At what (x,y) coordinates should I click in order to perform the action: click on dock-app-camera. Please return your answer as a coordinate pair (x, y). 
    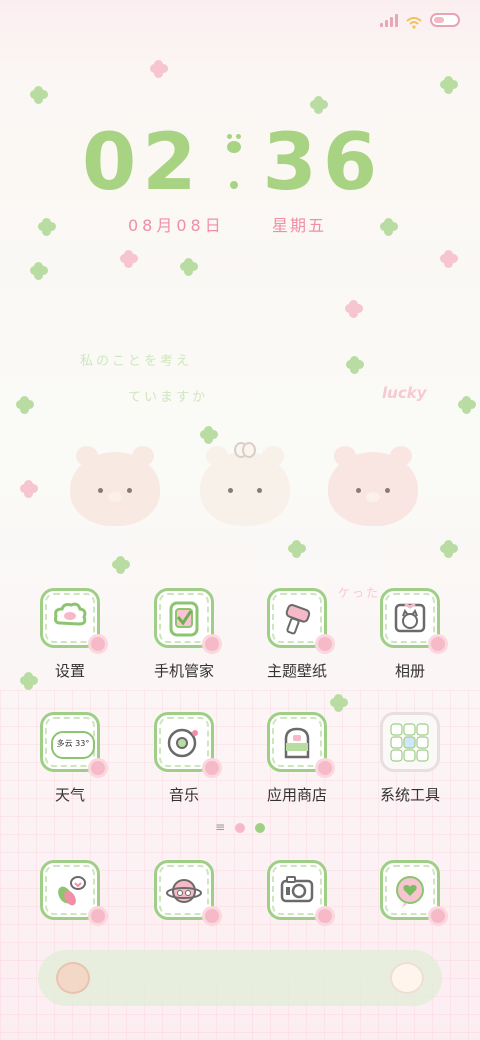
    Looking at the image, I should click on (297, 891).